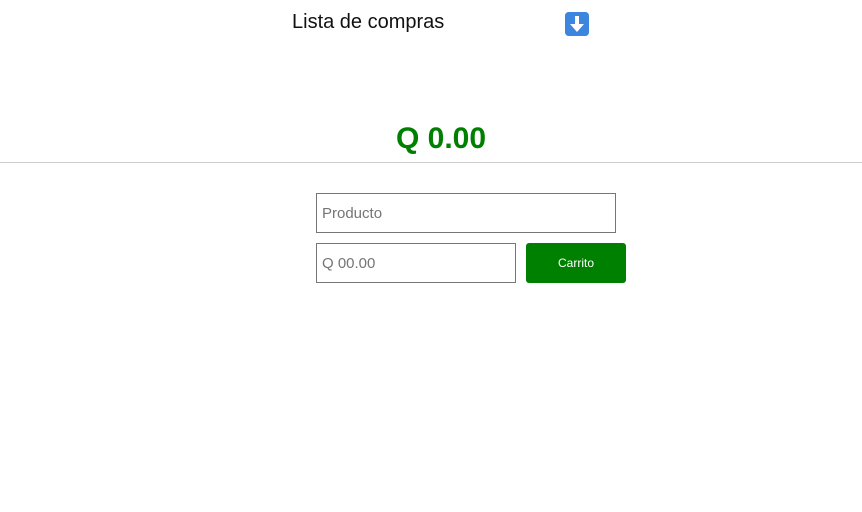 The image size is (862, 512). What do you see at coordinates (441, 138) in the screenshot?
I see `total-amount: Q 0.00` at bounding box center [441, 138].